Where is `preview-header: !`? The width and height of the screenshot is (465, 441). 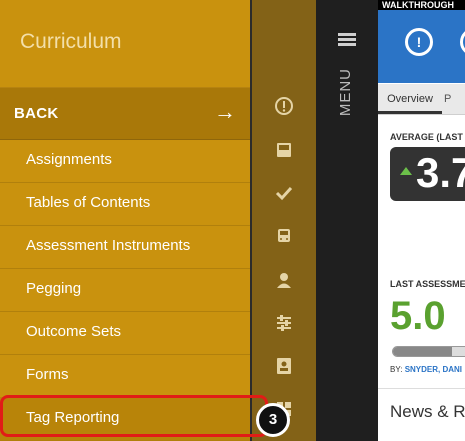
preview-header: ! is located at coordinates (421, 46).